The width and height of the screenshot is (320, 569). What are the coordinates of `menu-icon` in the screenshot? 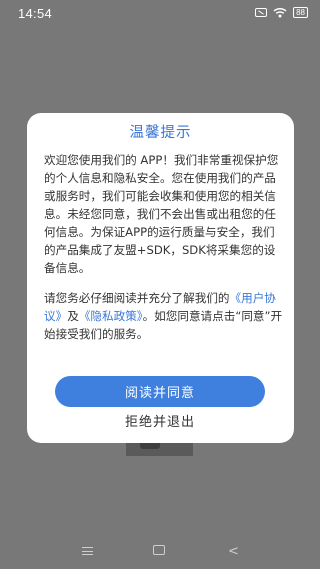 It's located at (87, 551).